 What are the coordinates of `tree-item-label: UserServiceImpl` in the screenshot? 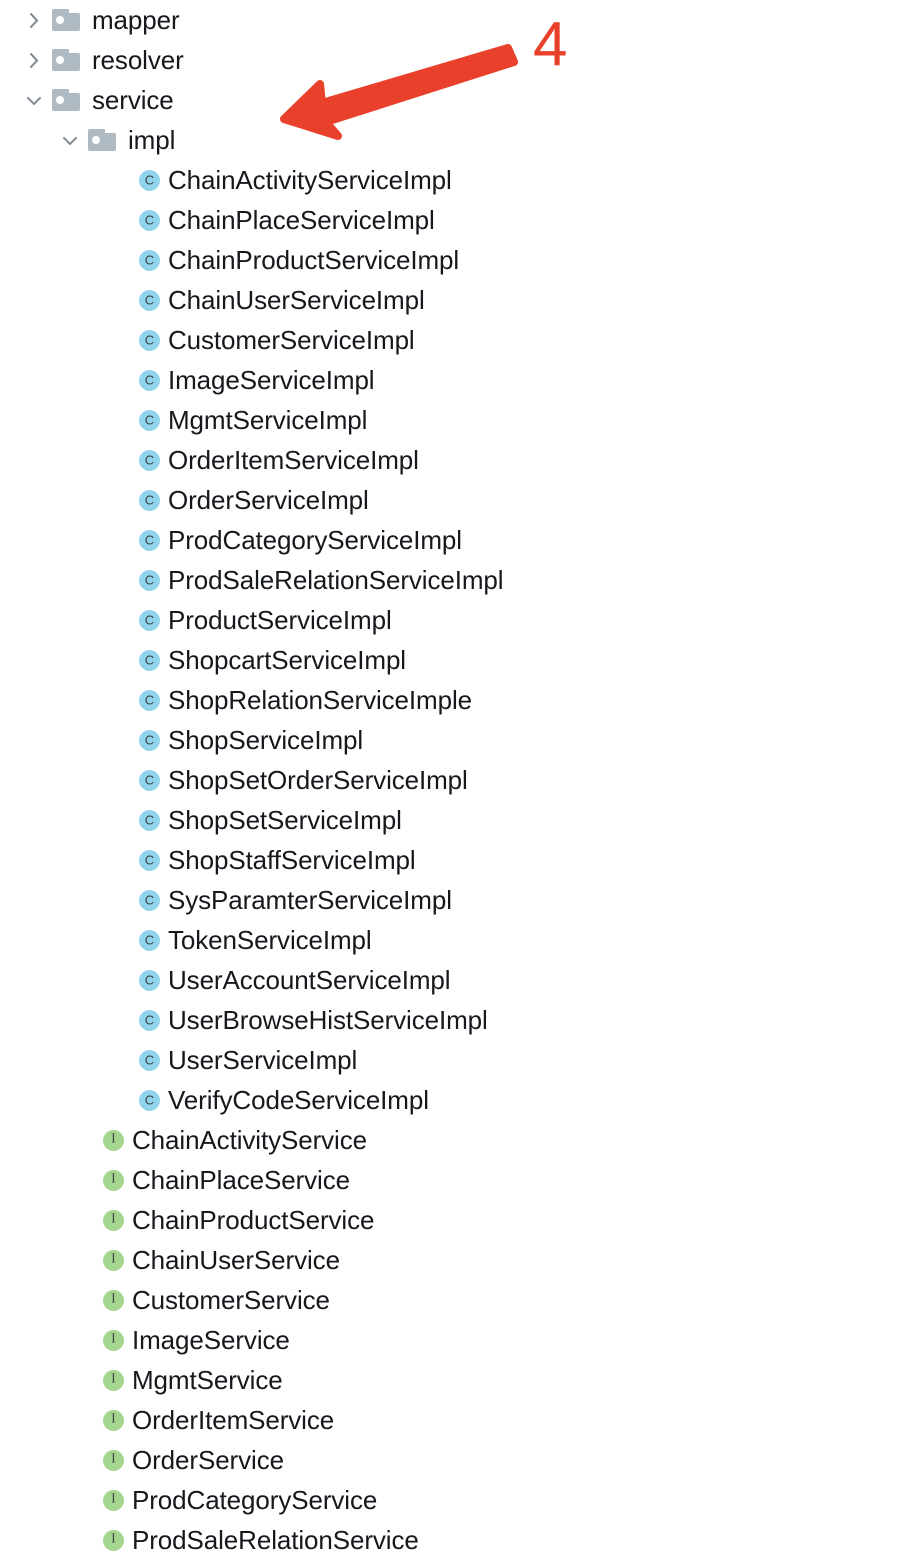 It's located at (263, 1060).